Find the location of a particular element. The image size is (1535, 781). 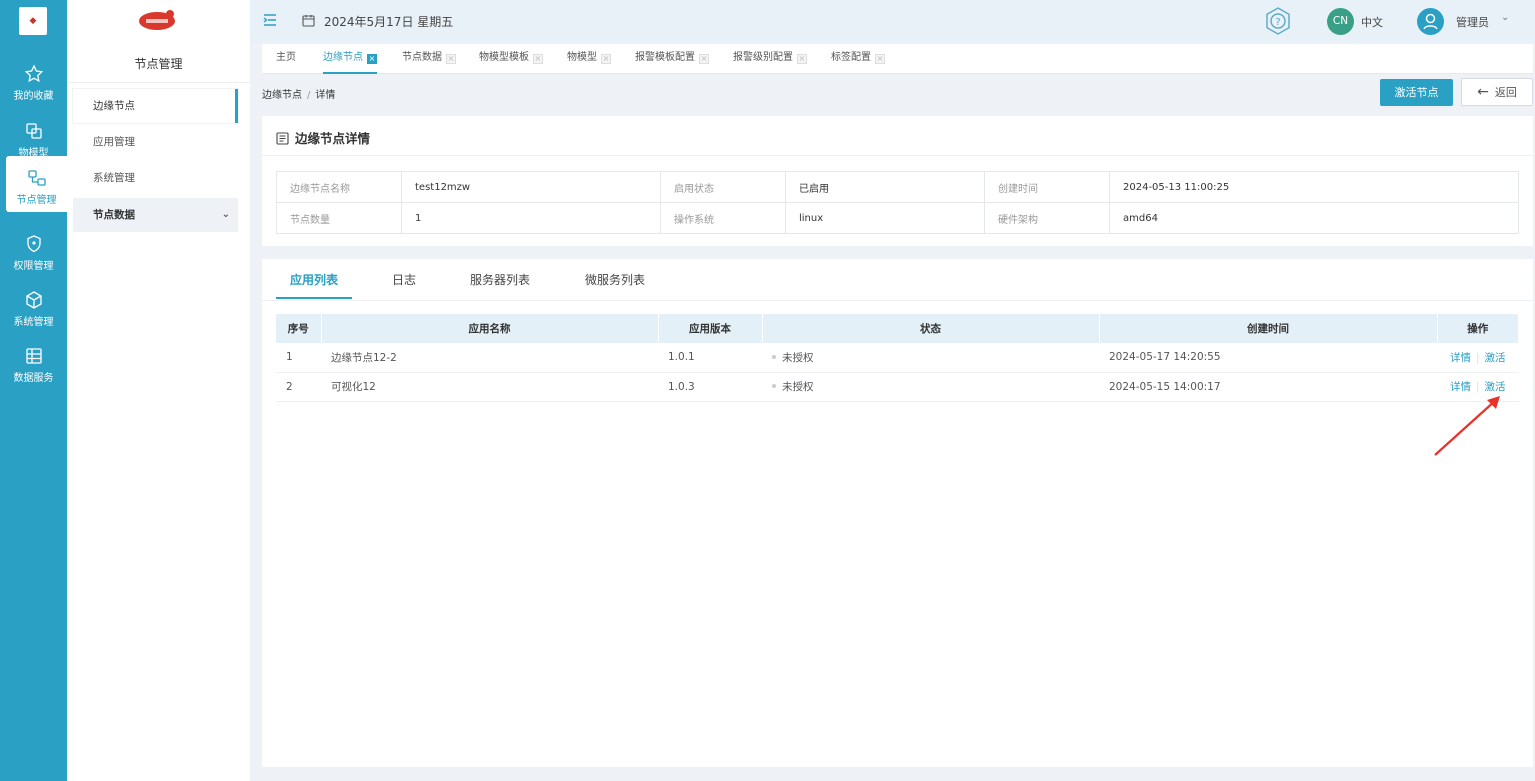

sidebar-group-node-data: 节点数据 ⌄ is located at coordinates (155, 215).